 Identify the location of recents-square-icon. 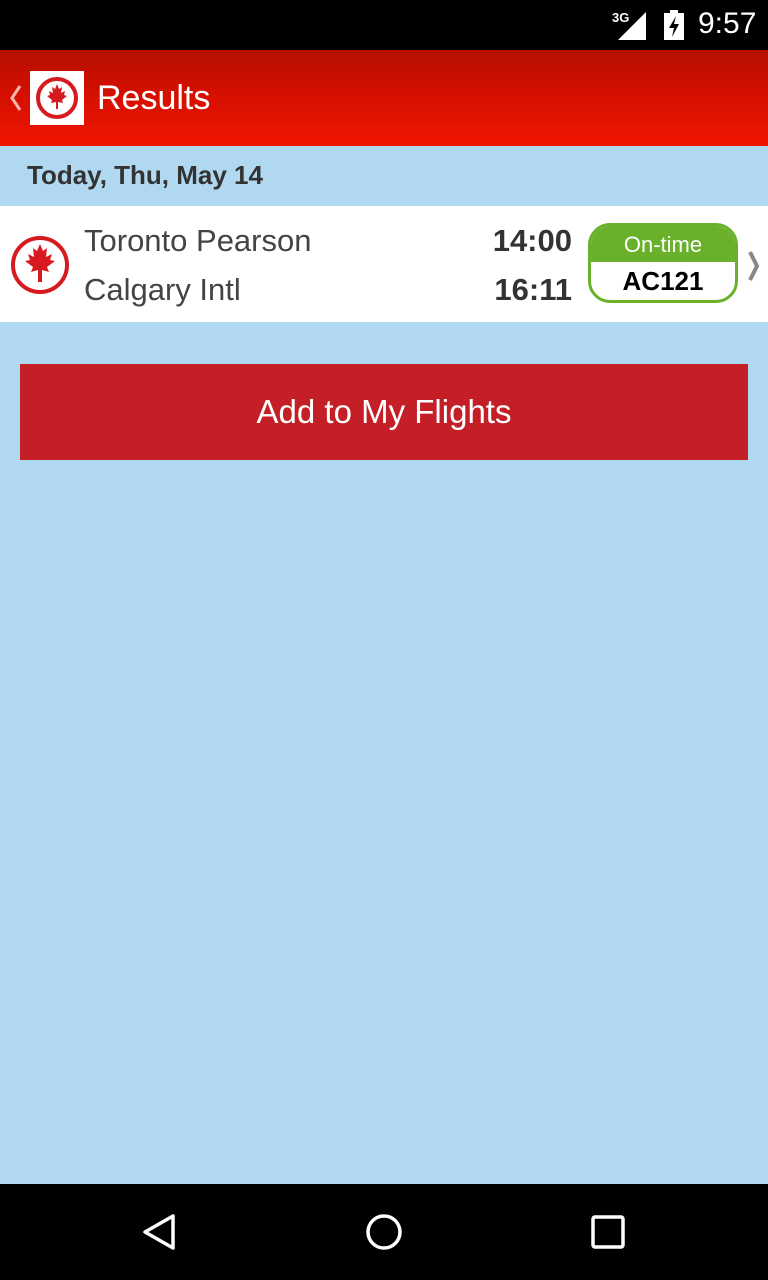
(608, 1232).